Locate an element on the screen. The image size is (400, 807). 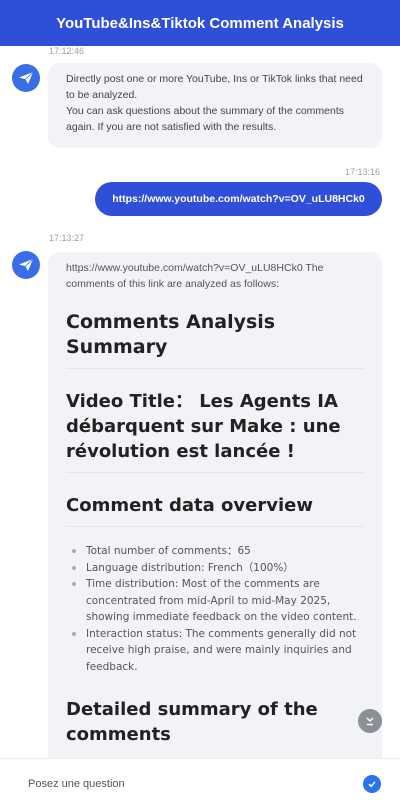
app-title: YouTube&Ins&Tiktok Comment Analysis is located at coordinates (200, 23).